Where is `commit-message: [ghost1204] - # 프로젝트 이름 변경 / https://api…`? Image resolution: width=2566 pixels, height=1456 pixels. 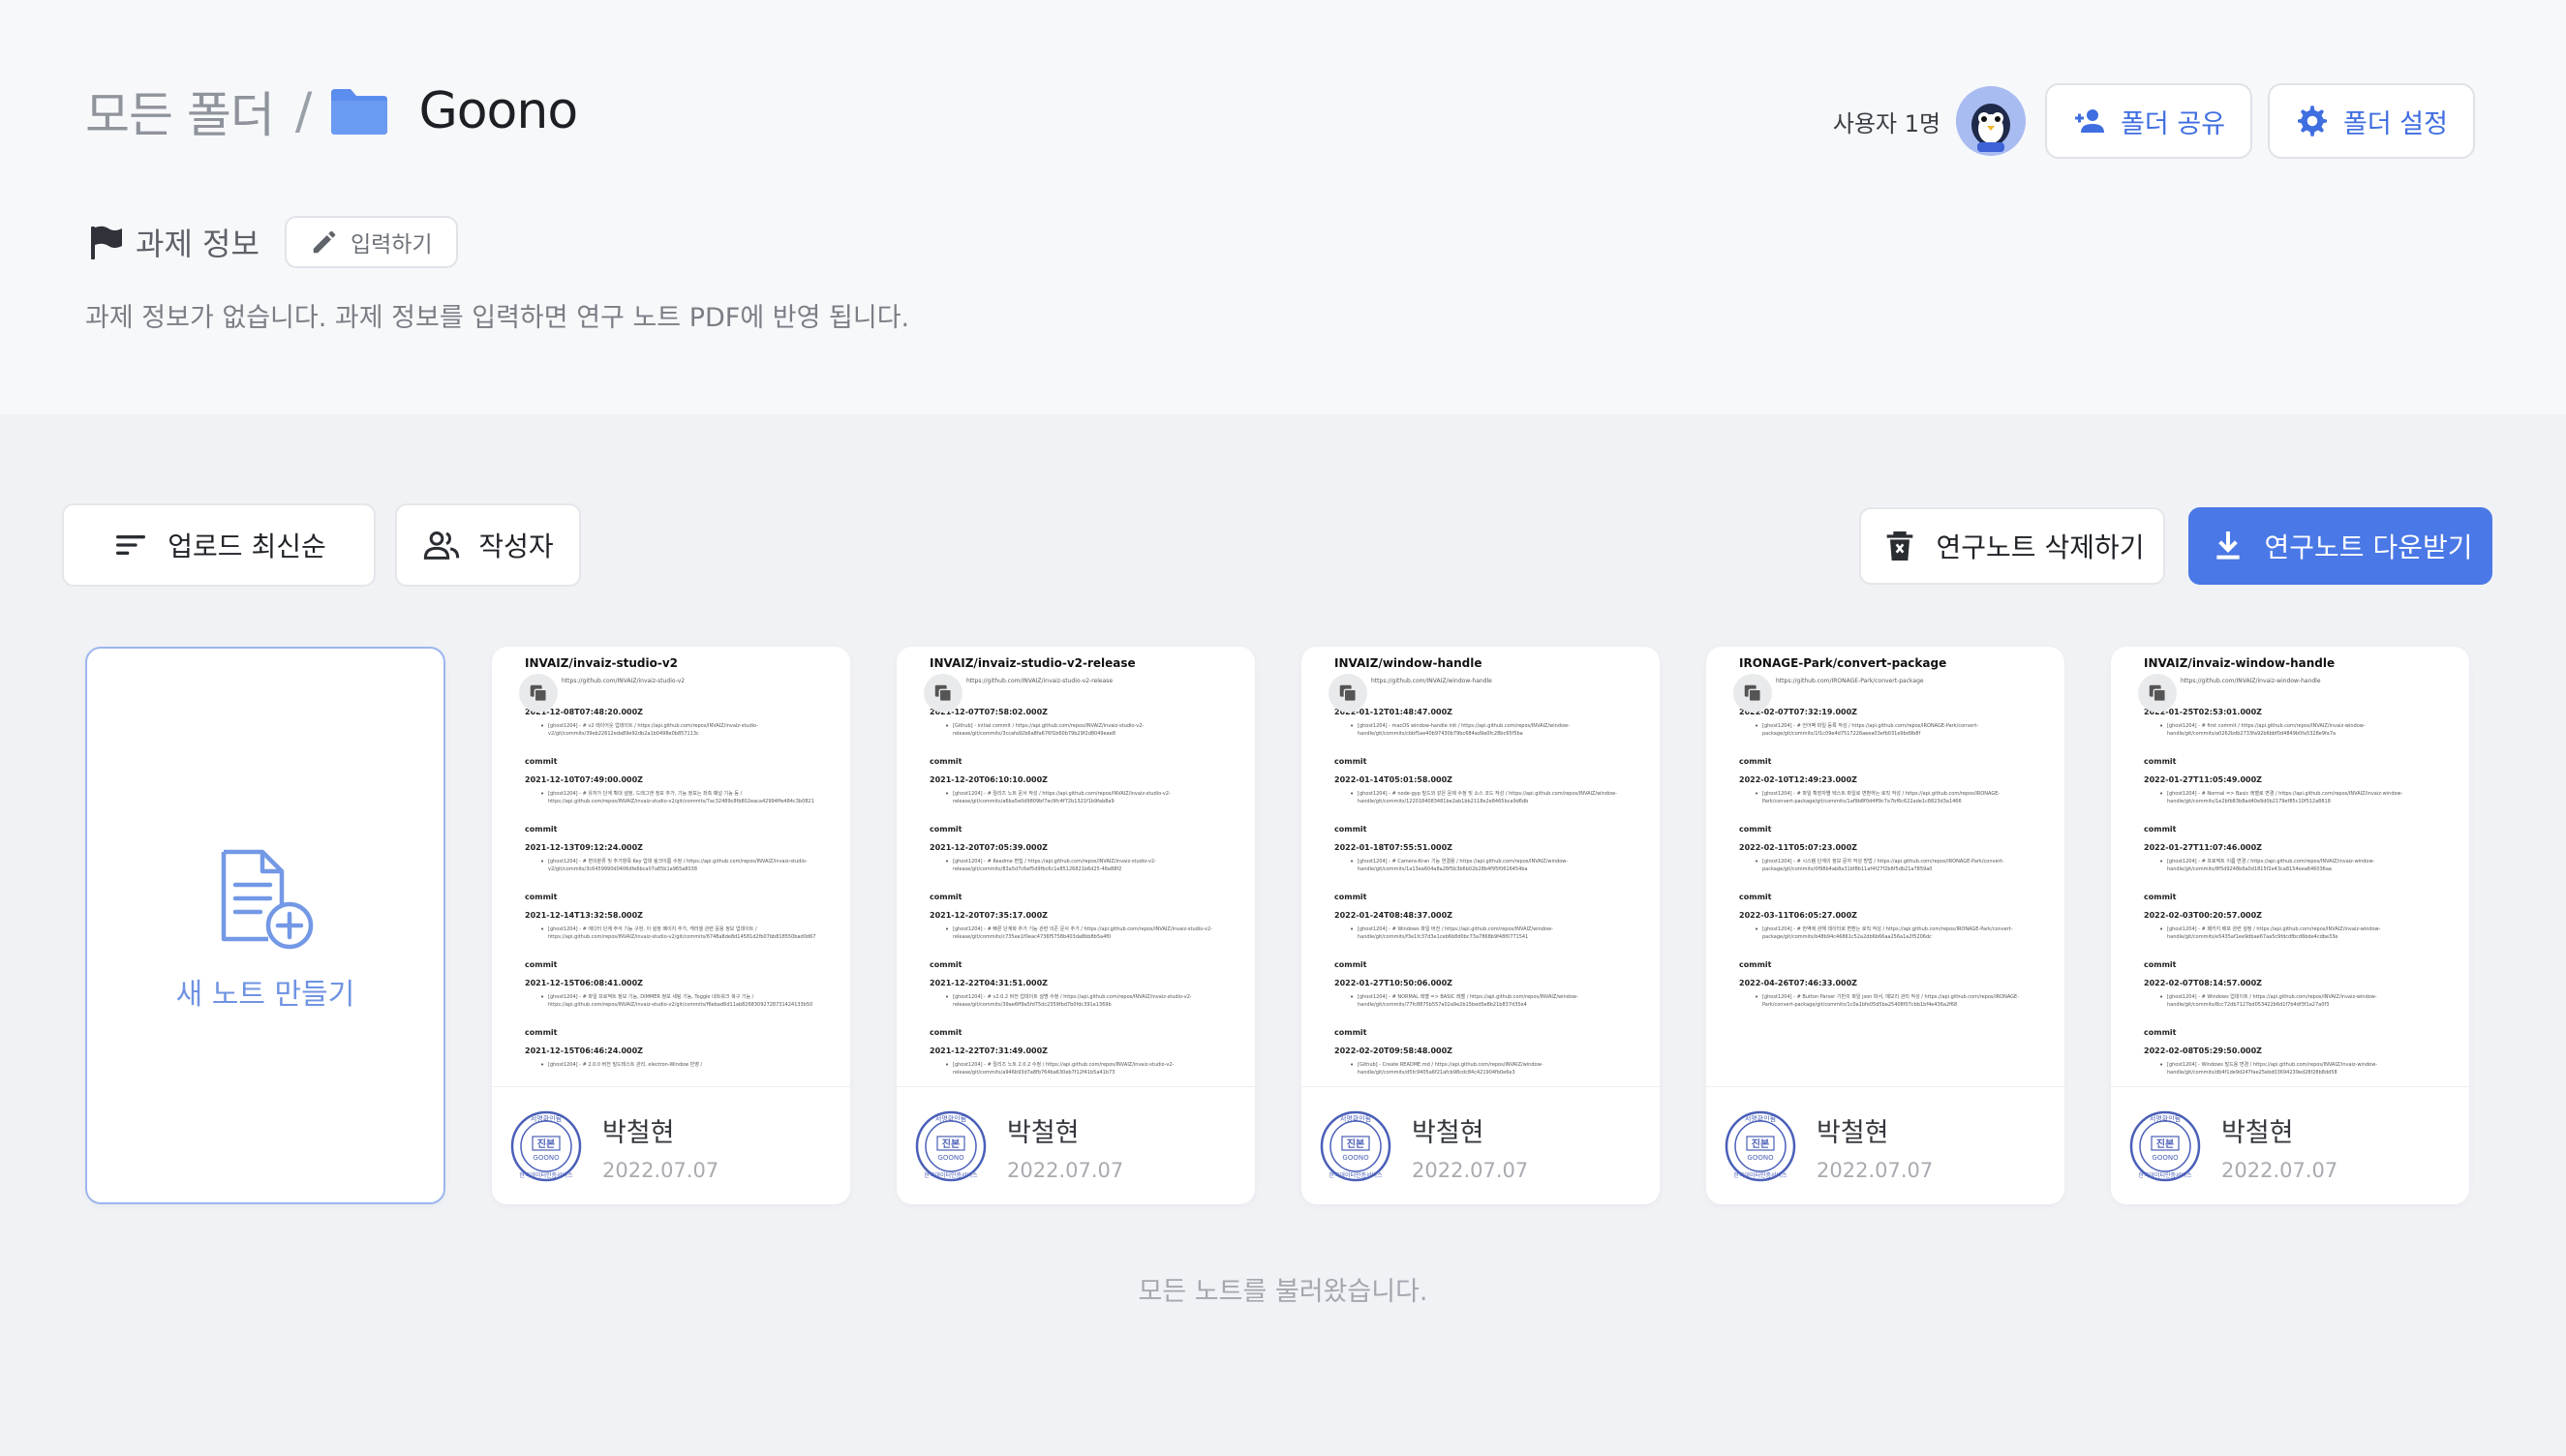
commit-message: [ghost1204] - # 프로젝트 이름 변경 / https://api… is located at coordinates (2297, 870).